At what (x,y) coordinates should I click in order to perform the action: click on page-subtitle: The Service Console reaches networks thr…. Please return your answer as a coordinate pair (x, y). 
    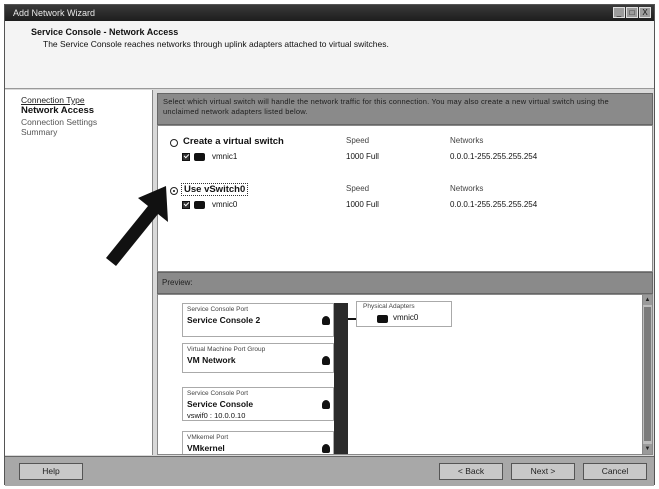
    Looking at the image, I should click on (216, 44).